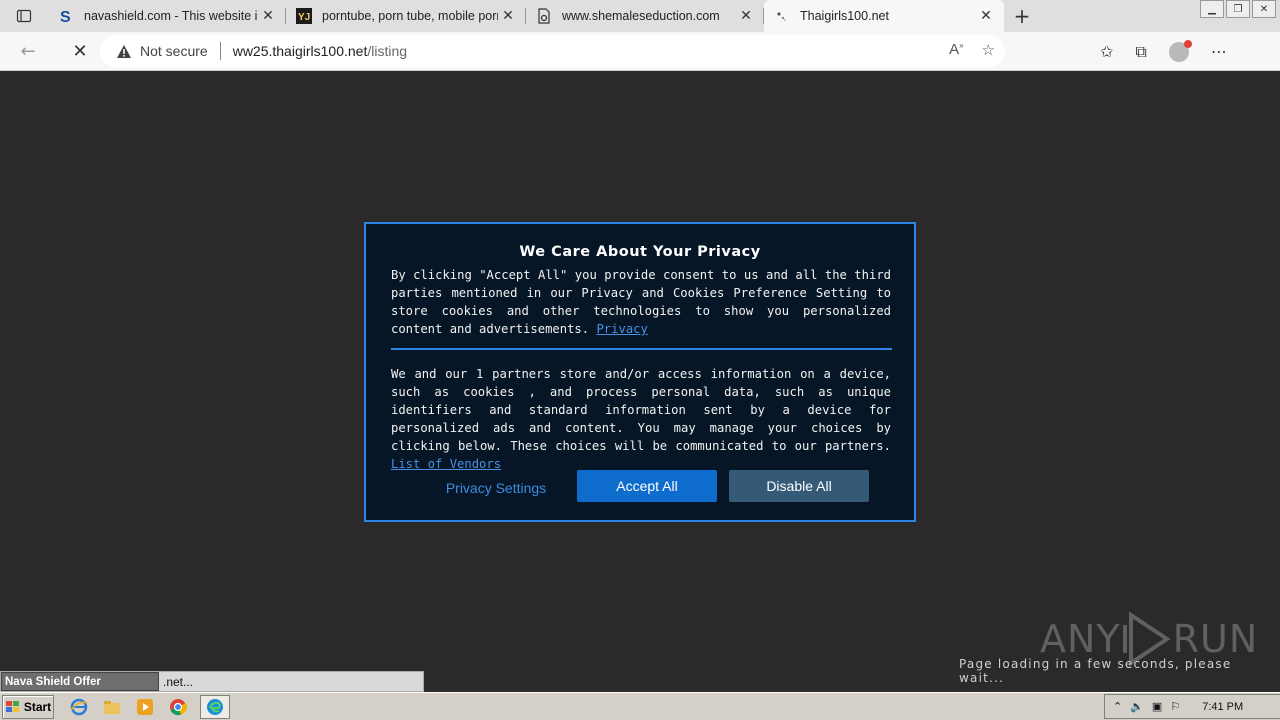  Describe the element at coordinates (640, 252) in the screenshot. I see `dialog-title: We Care About Your Privacy` at that location.